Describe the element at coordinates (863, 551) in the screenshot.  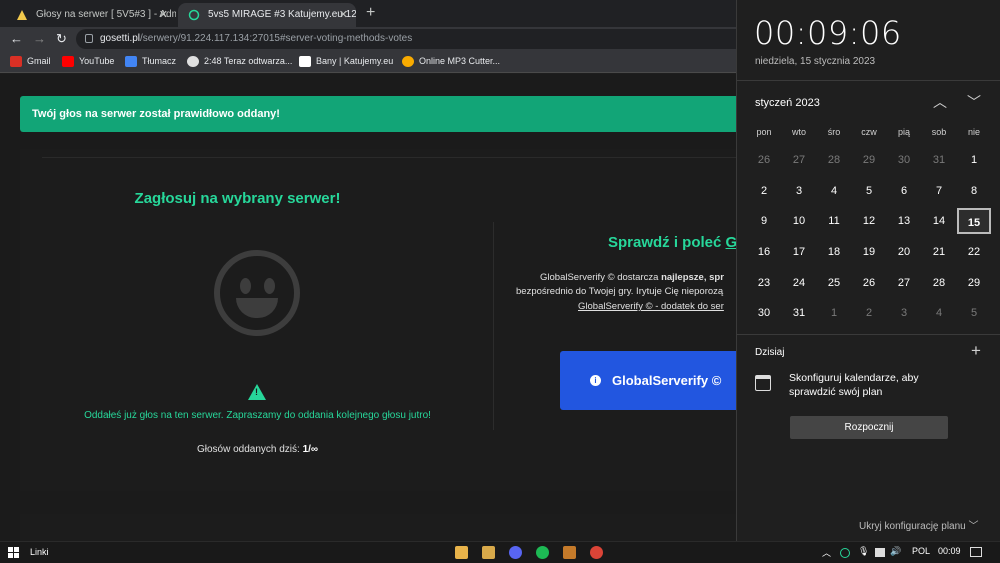
I see `microphone-icon: 🎙` at that location.